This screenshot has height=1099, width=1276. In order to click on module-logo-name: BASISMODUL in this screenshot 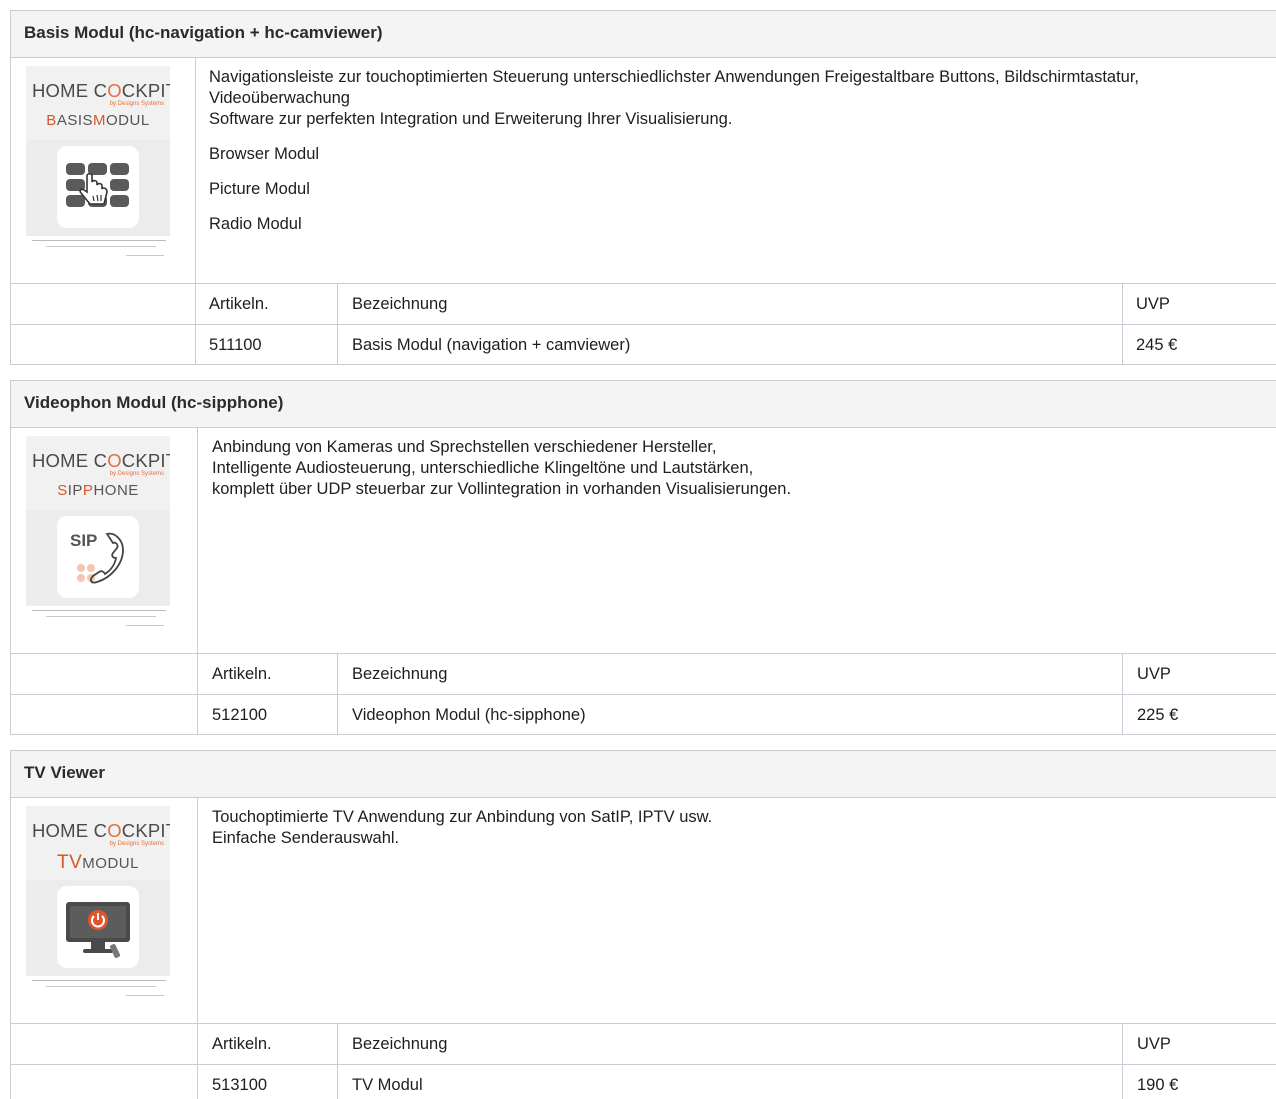, I will do `click(98, 120)`.